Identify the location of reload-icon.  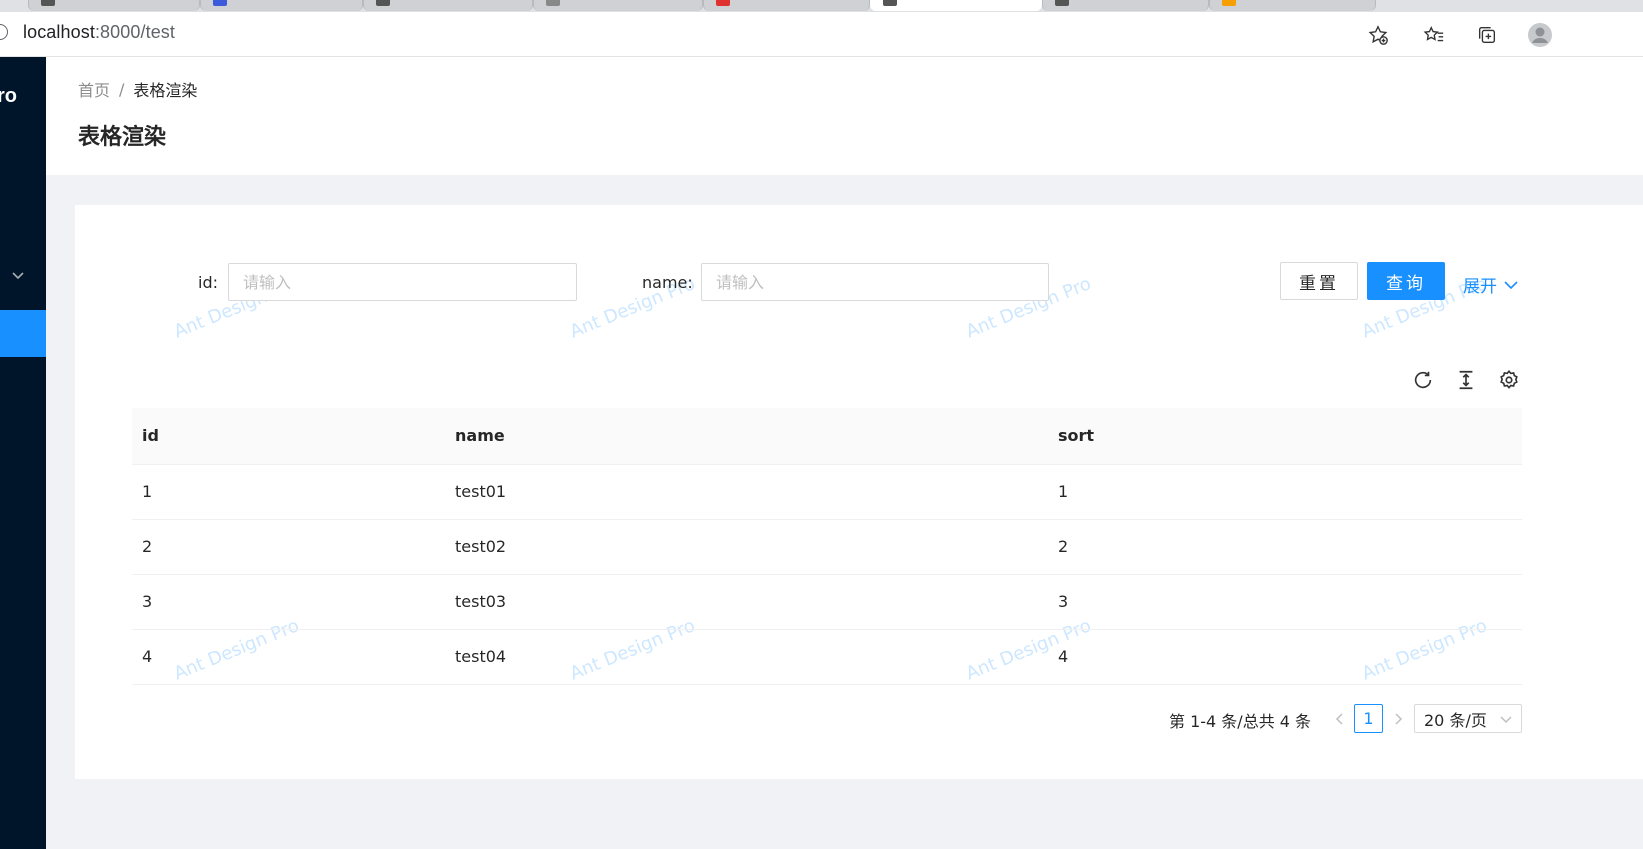
(1423, 380).